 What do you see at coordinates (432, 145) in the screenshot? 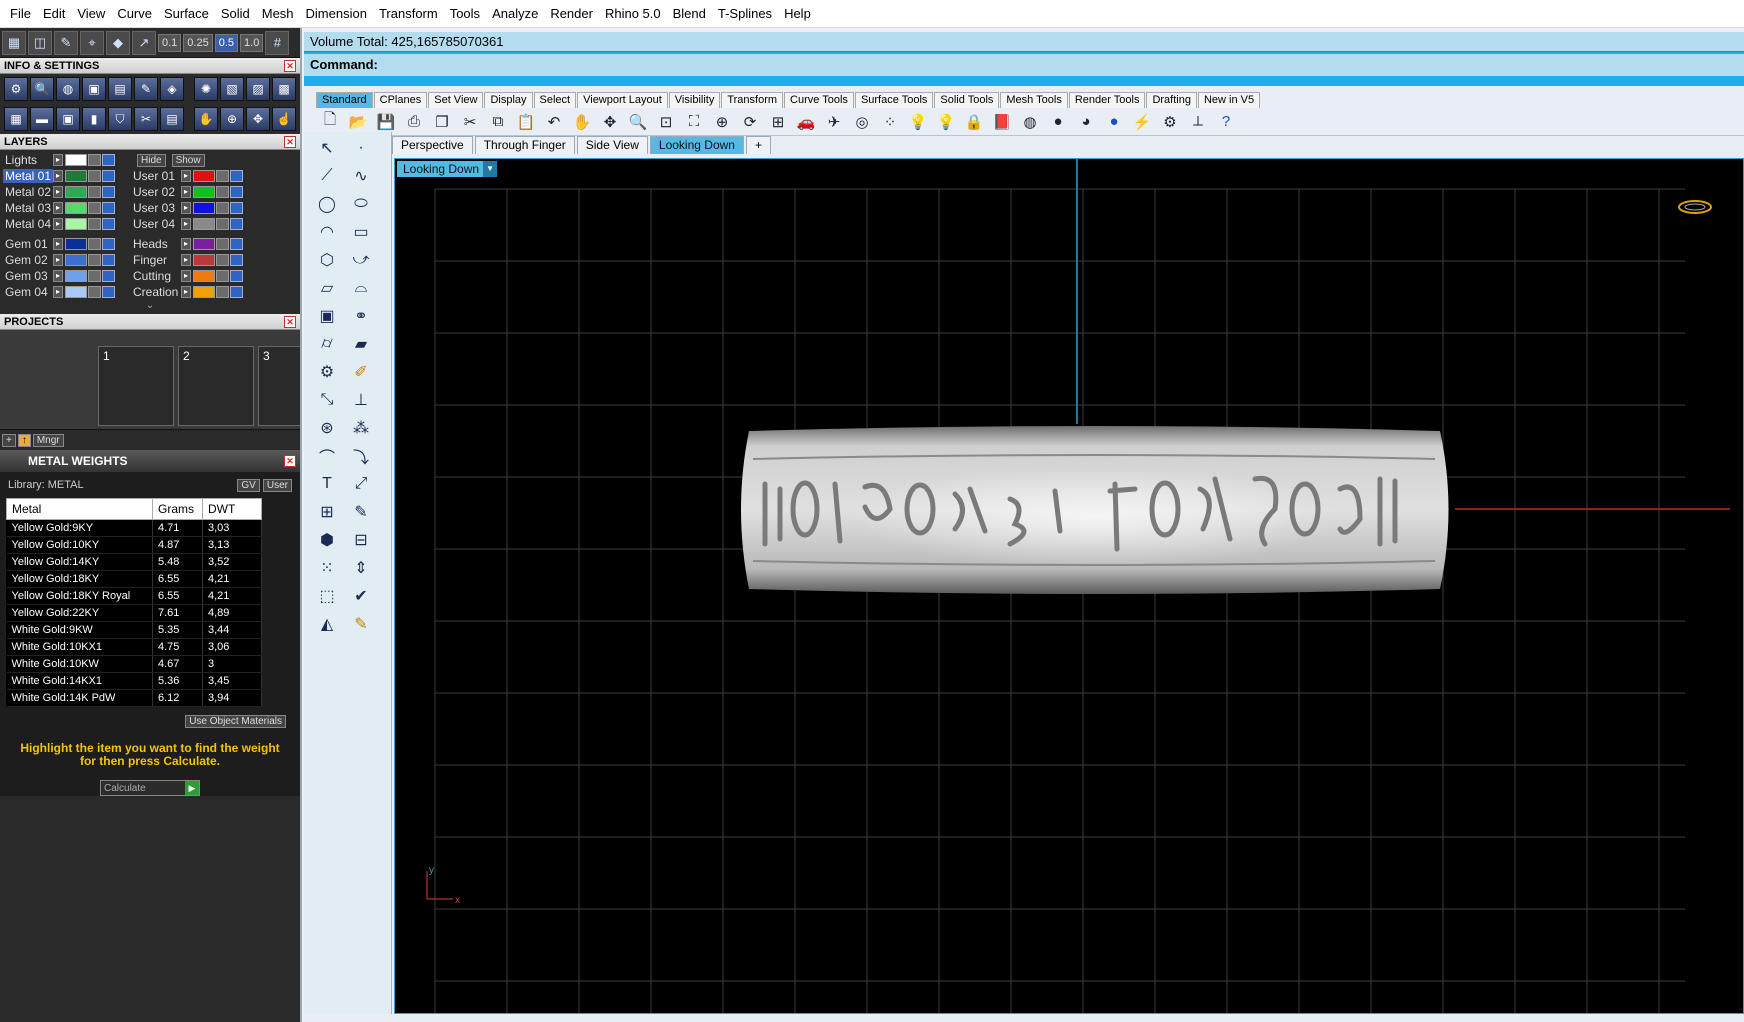
I see `viewport-tab-perspective: Perspective` at bounding box center [432, 145].